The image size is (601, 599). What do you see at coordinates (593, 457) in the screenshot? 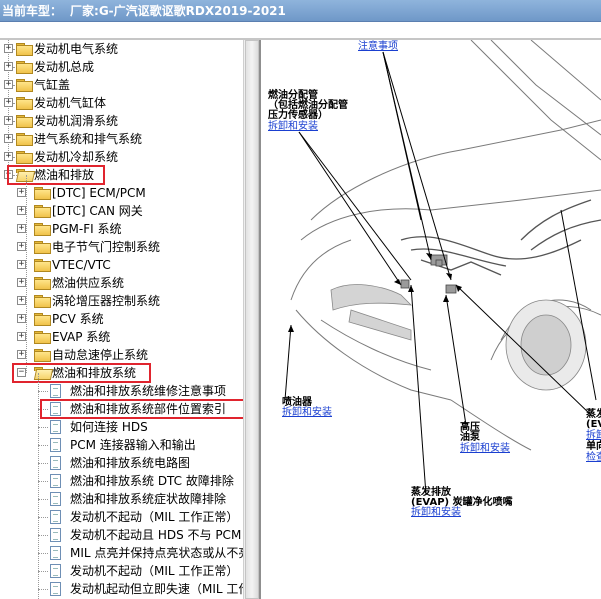
I see `right-link-2: 检查` at bounding box center [593, 457].